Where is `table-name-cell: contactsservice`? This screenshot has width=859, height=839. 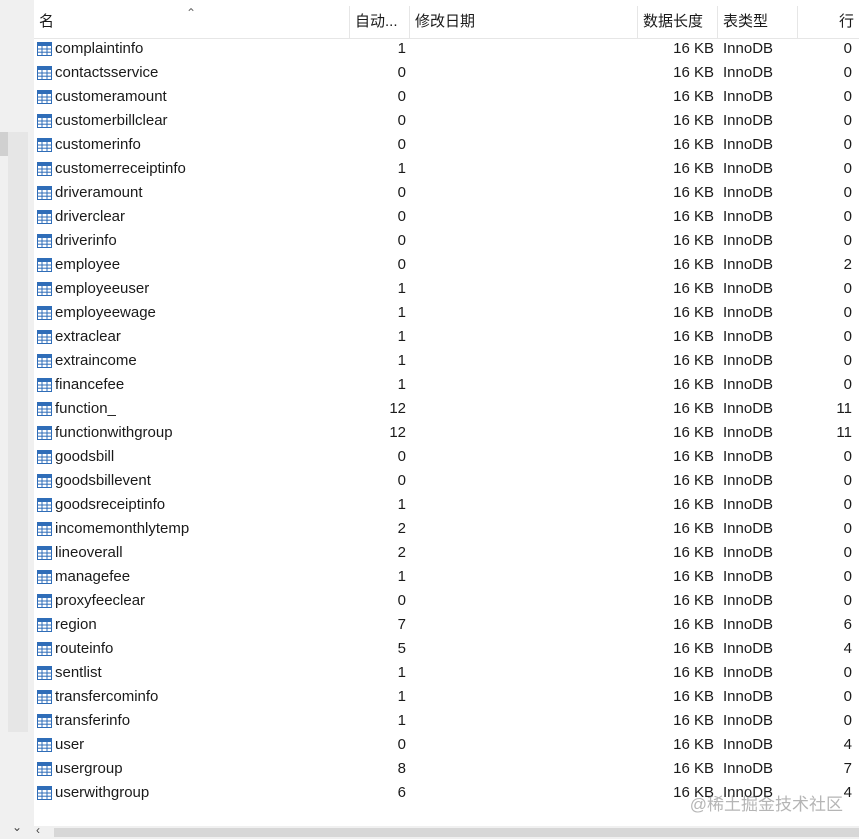
table-name-cell: contactsservice is located at coordinates (193, 73).